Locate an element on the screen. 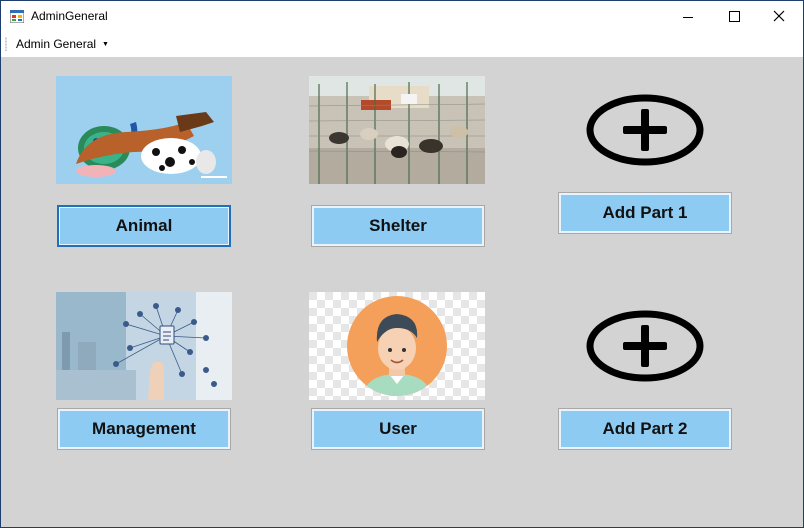  minimize-icon is located at coordinates (688, 17).